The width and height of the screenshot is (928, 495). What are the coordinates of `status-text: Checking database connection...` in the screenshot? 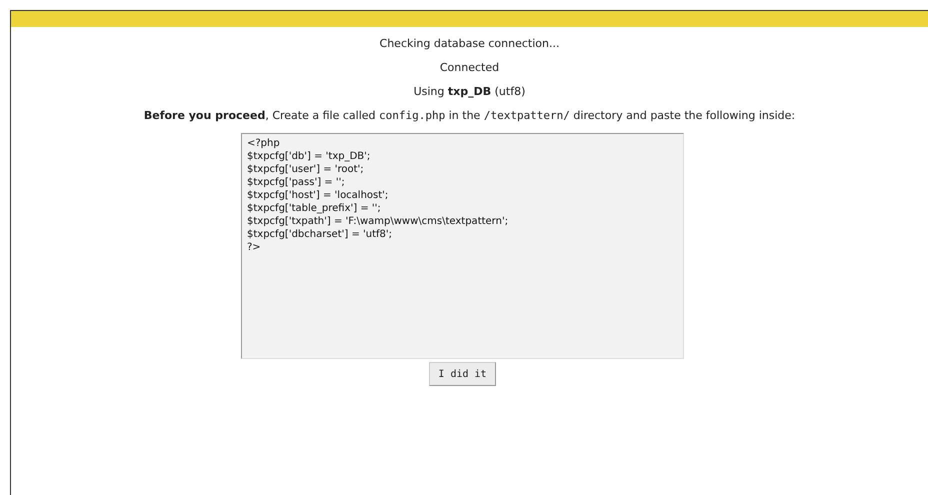 It's located at (470, 44).